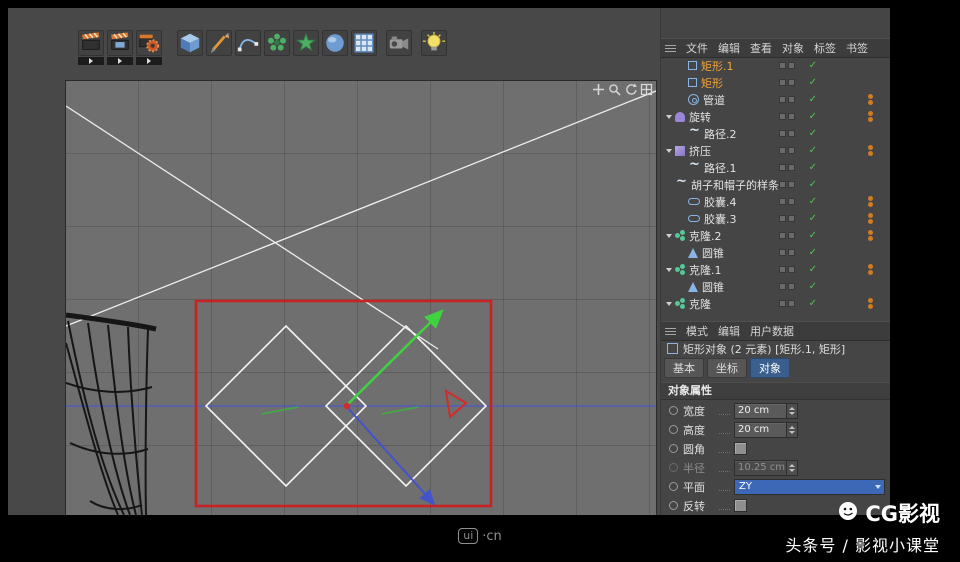 The image size is (960, 562). What do you see at coordinates (697, 331) in the screenshot?
I see `menu-item: 模式` at bounding box center [697, 331].